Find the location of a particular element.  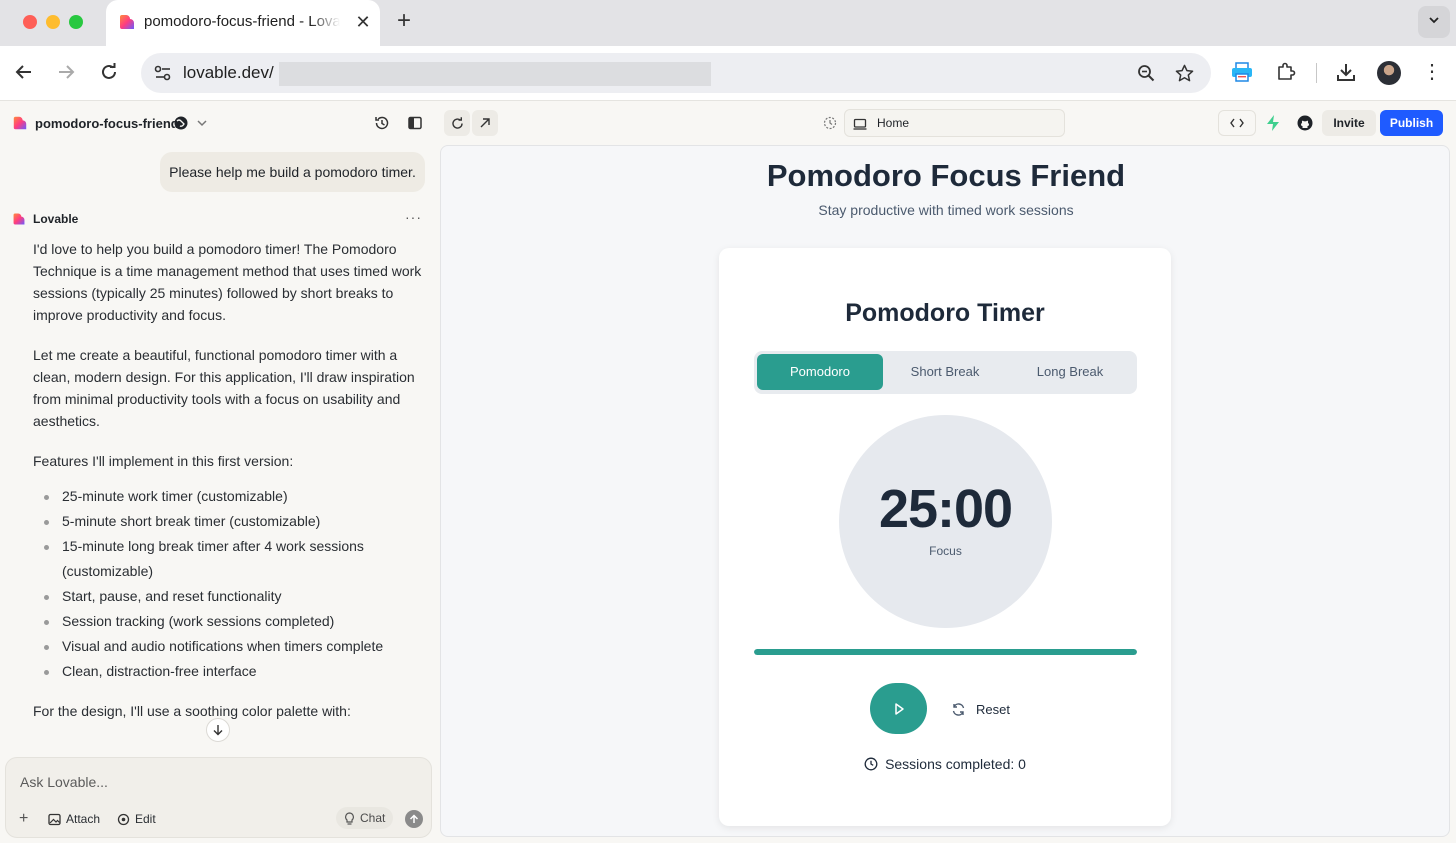

image-icon is located at coordinates (54, 819).